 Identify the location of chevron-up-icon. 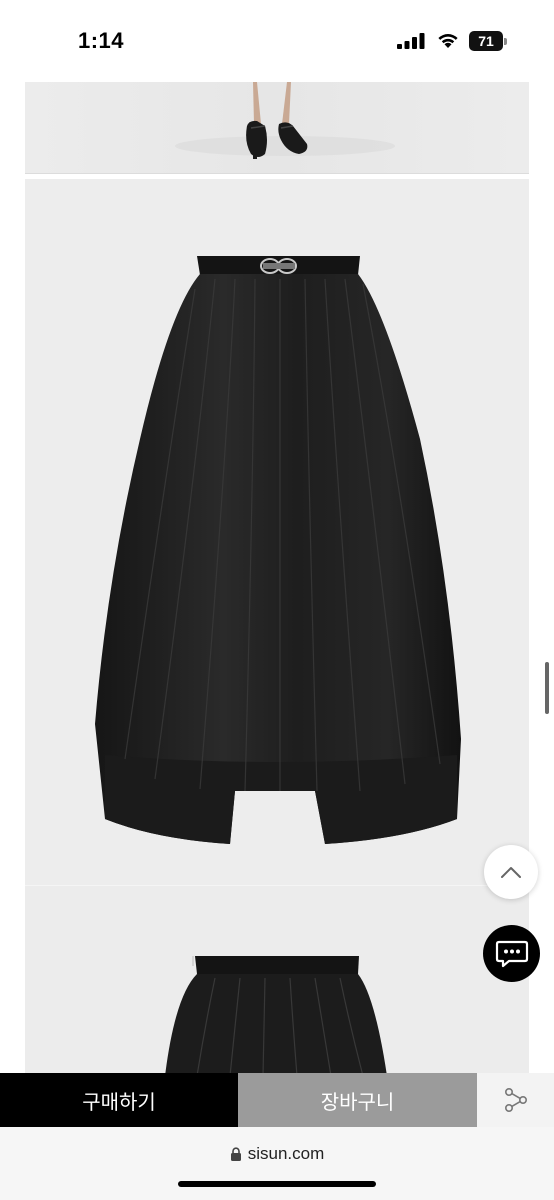
(511, 872).